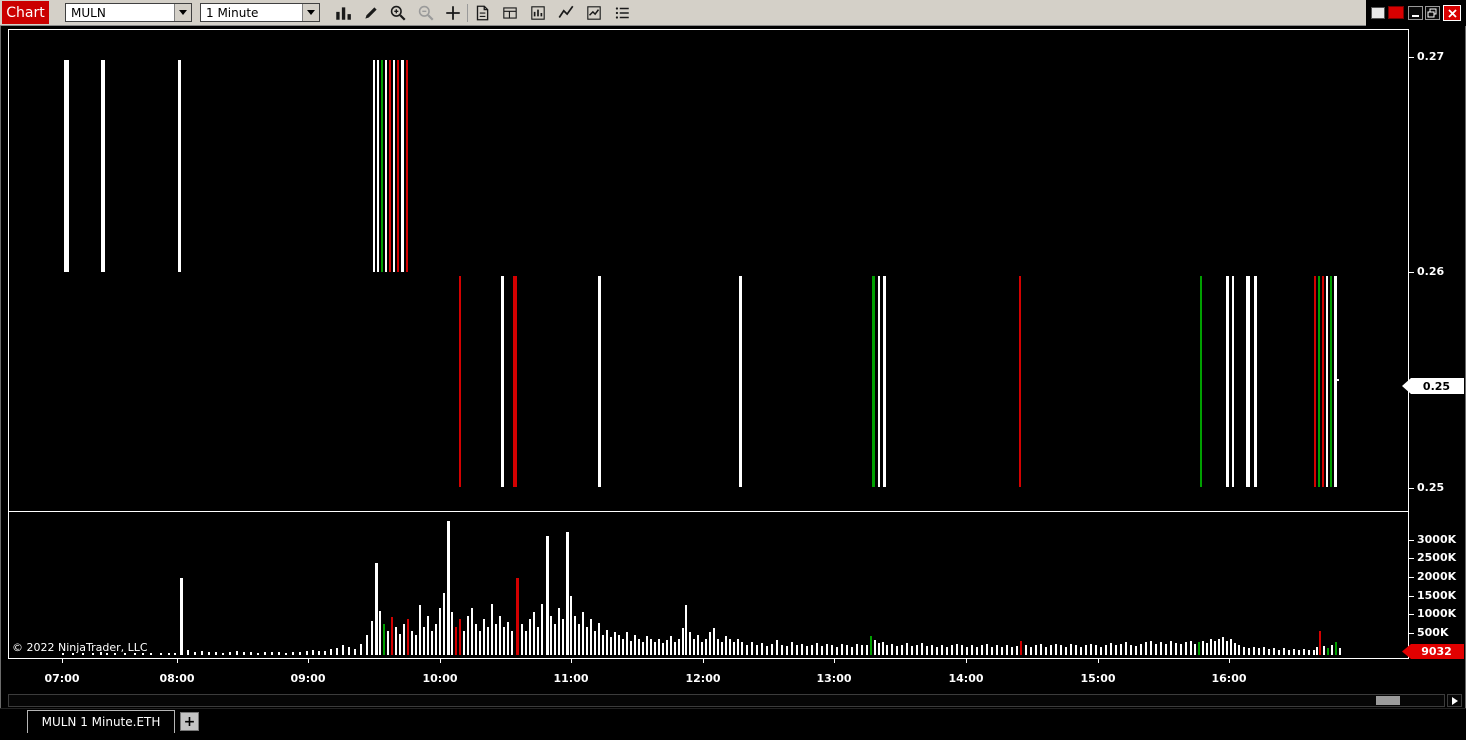 This screenshot has width=1466, height=740. What do you see at coordinates (101, 721) in the screenshot?
I see `tab-muln-1-minute-eth: MULN 1 Minute.ETH` at bounding box center [101, 721].